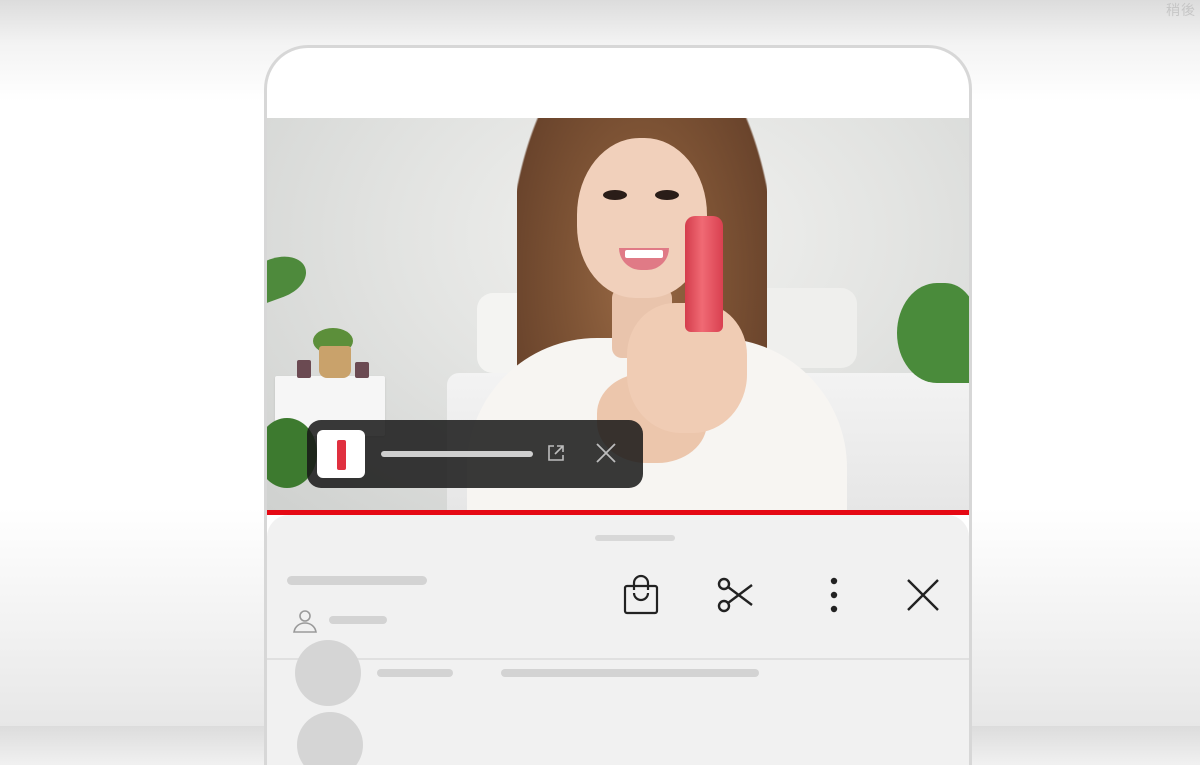 The width and height of the screenshot is (1200, 765). Describe the element at coordinates (644, 259) in the screenshot. I see `mouth` at that location.